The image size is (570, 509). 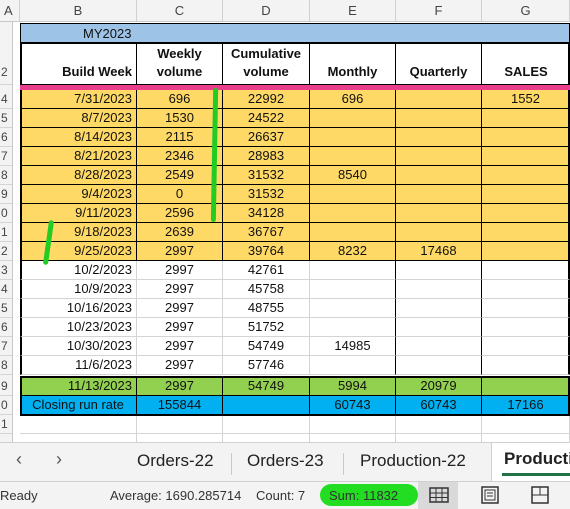 I want to click on cell-build-week: 11/6/2023, so click(x=78, y=365).